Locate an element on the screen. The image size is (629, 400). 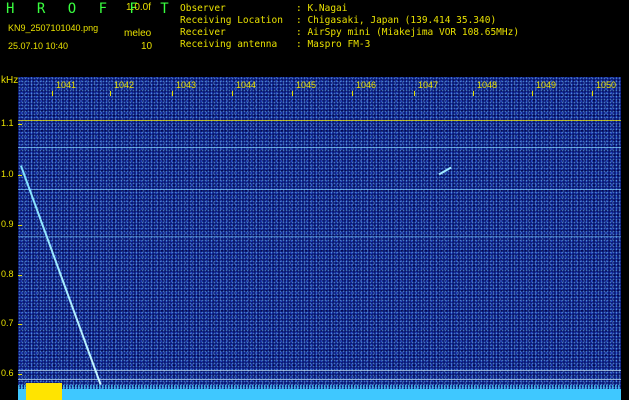
y-tick-label: 0.8 is located at coordinates (7, 274).